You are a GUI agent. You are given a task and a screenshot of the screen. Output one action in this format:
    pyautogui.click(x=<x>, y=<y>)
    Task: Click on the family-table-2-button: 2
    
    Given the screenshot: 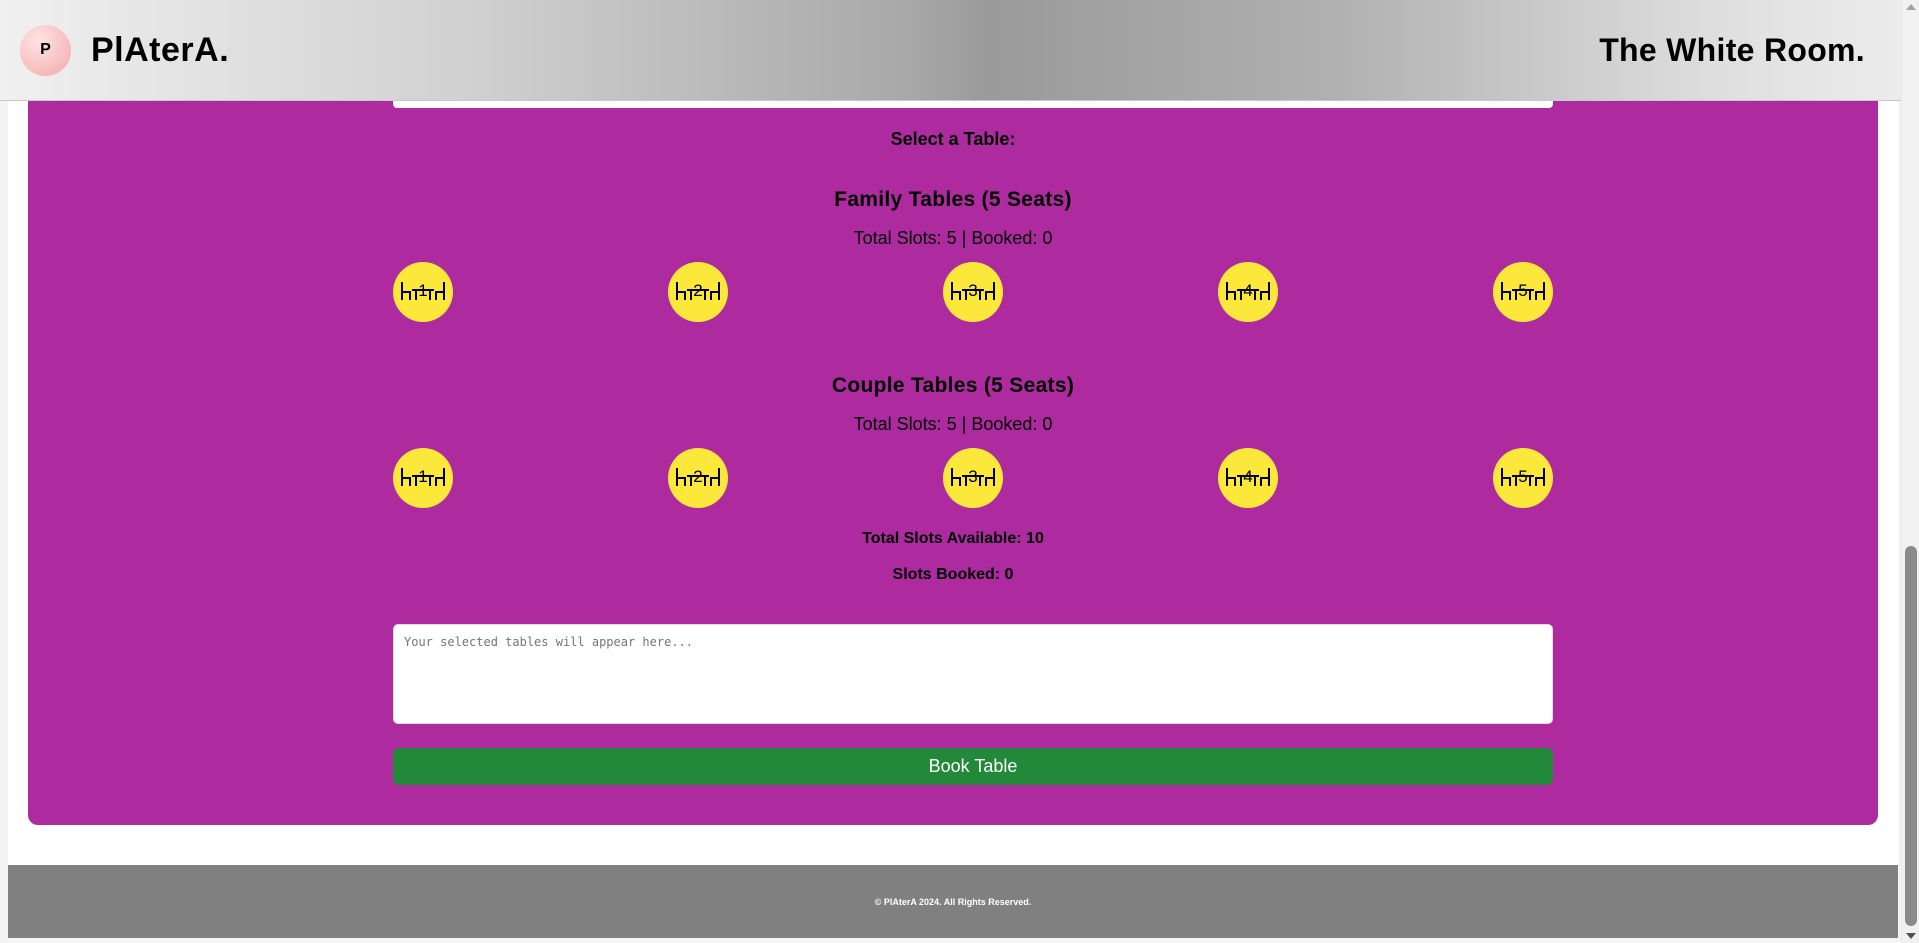 What is the action you would take?
    pyautogui.click(x=698, y=292)
    